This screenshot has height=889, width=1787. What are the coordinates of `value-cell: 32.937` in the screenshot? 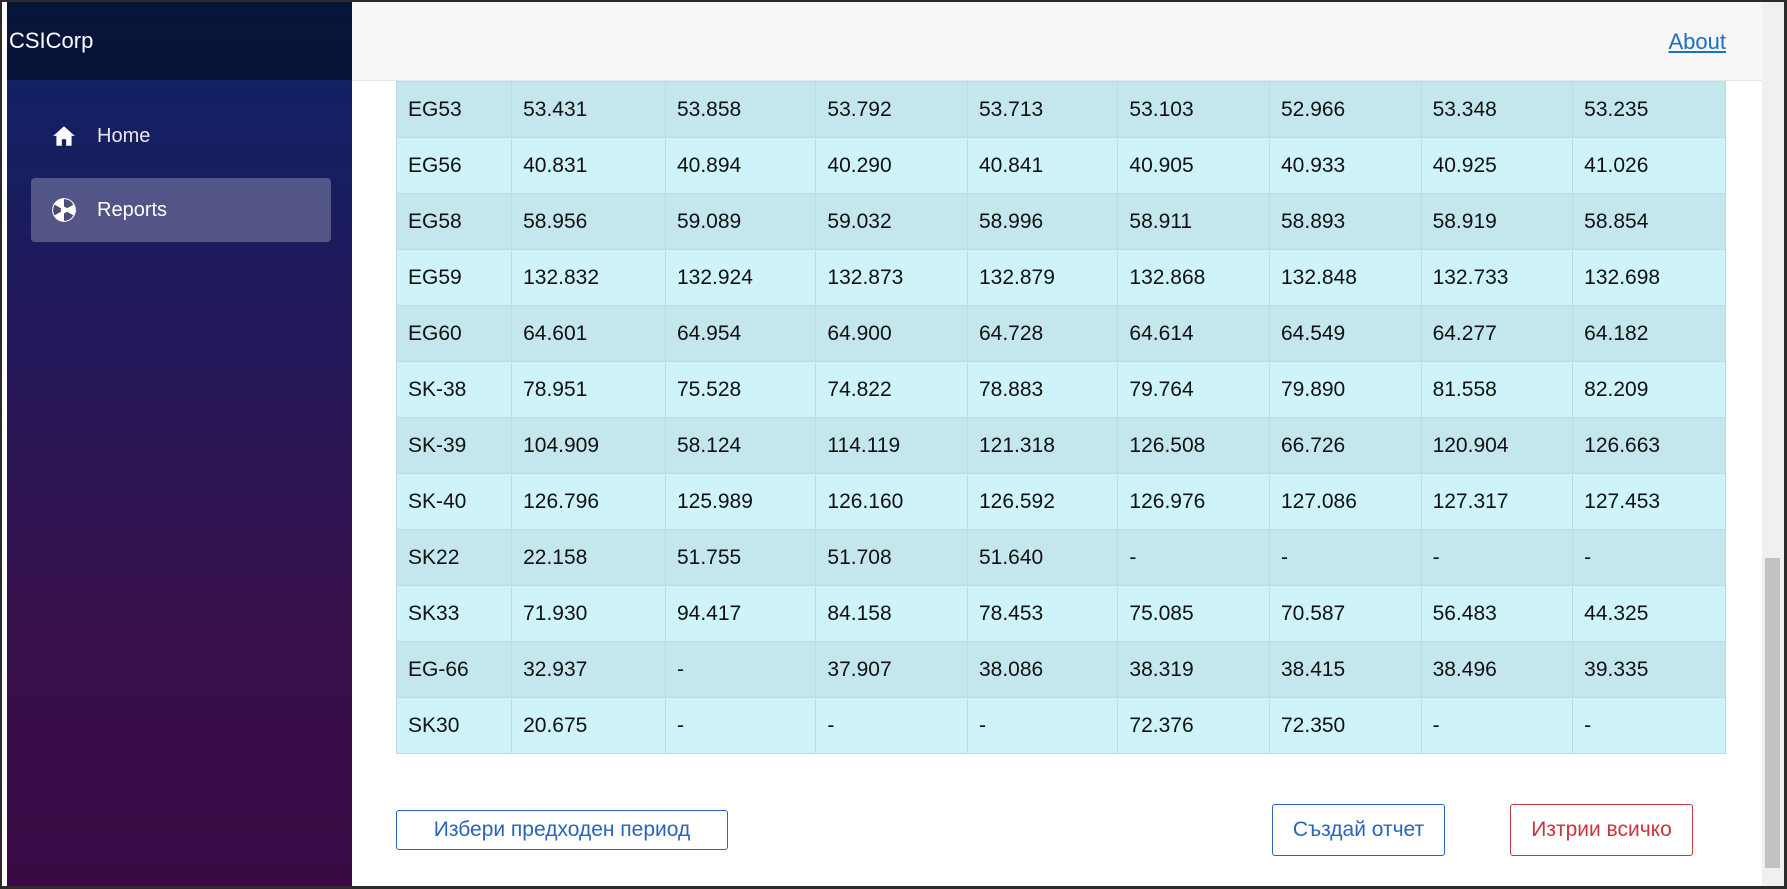 It's located at (588, 669).